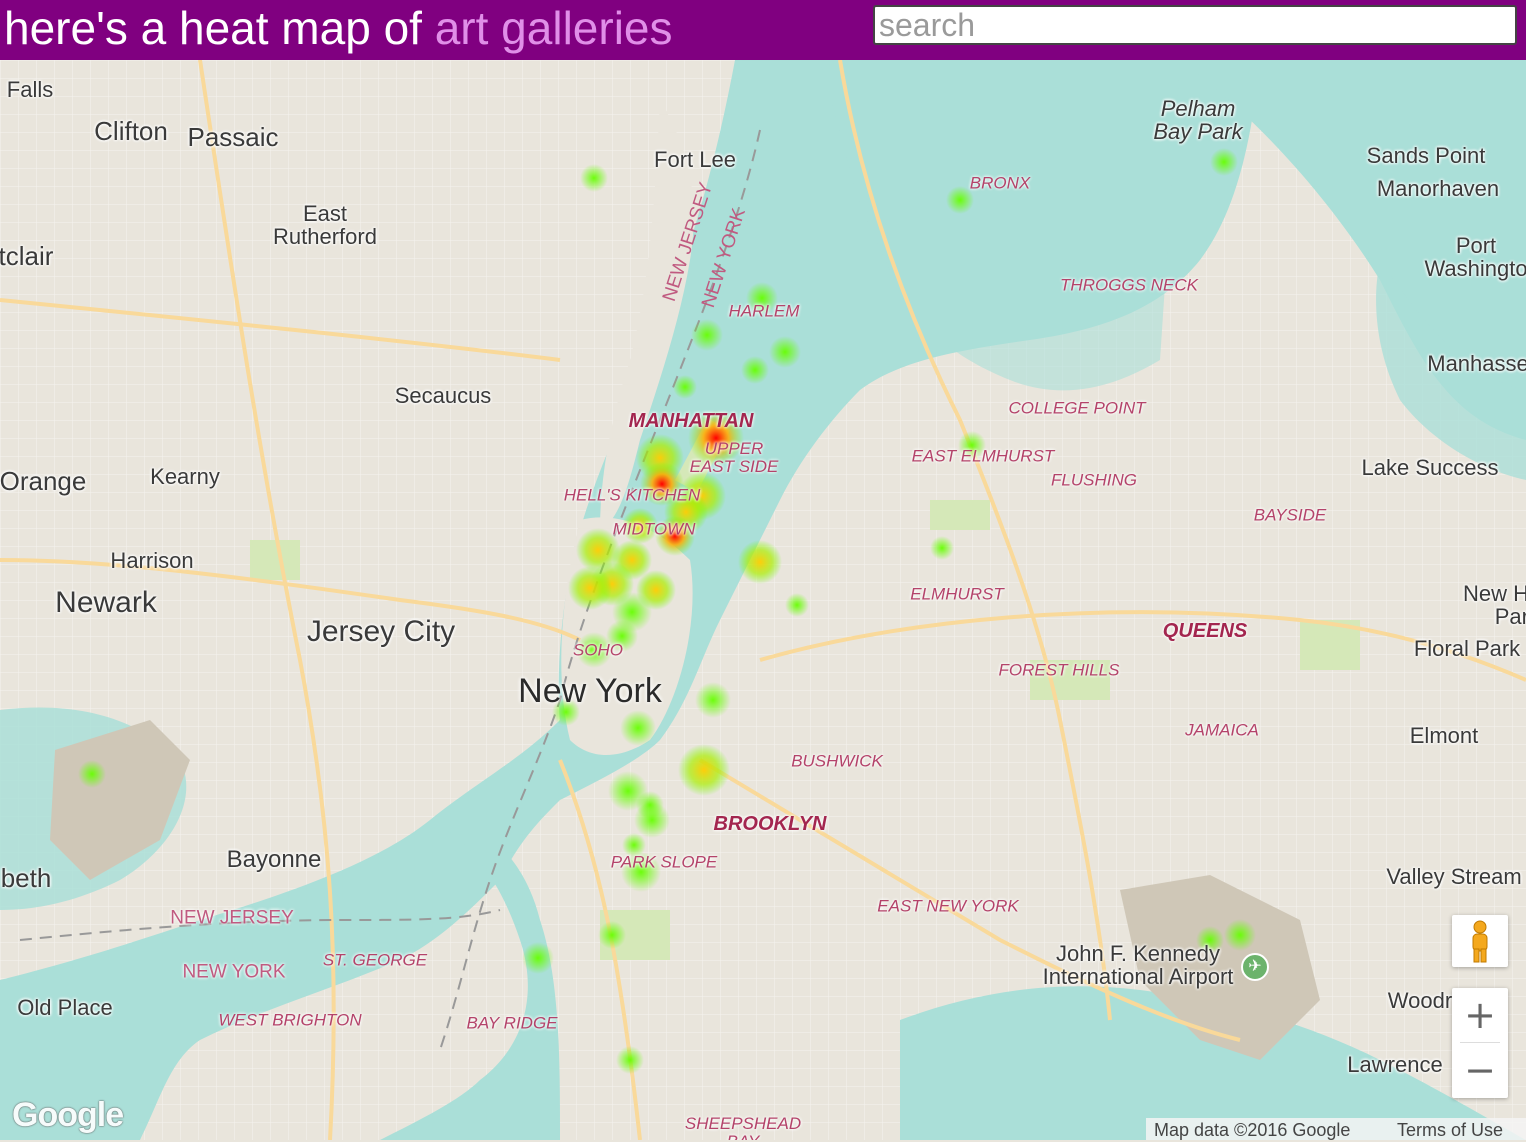  I want to click on map-label-floral-park: Floral Park, so click(1467, 648).